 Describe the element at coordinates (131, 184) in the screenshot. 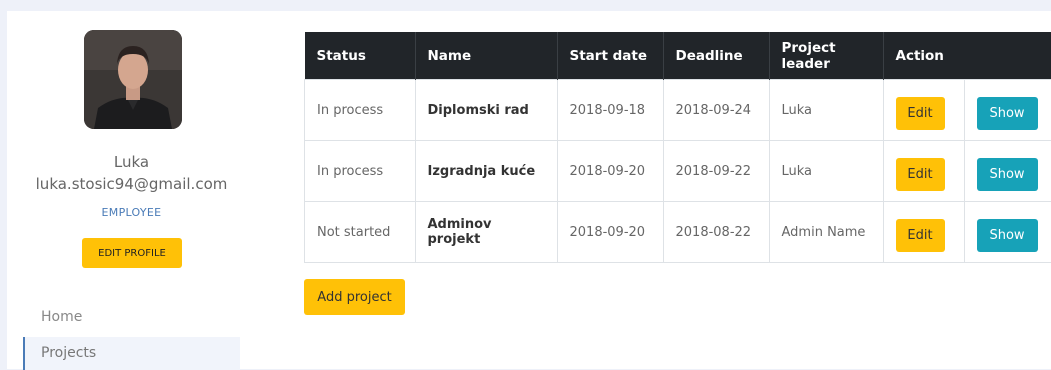

I see `user-email: luka.stosic94@gmail.com` at that location.